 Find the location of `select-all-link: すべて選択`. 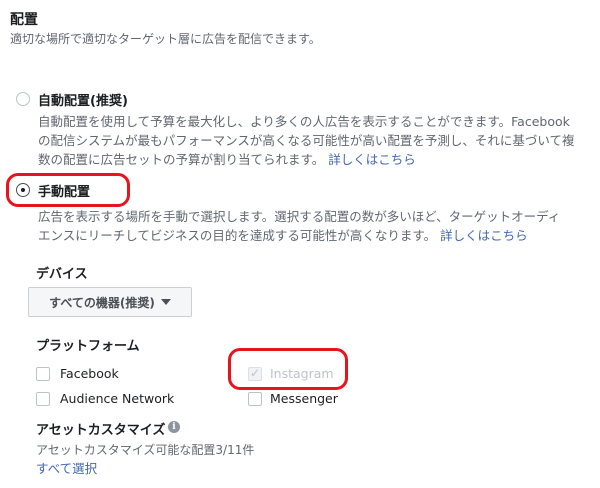

select-all-link: すべて選択 is located at coordinates (66, 467).